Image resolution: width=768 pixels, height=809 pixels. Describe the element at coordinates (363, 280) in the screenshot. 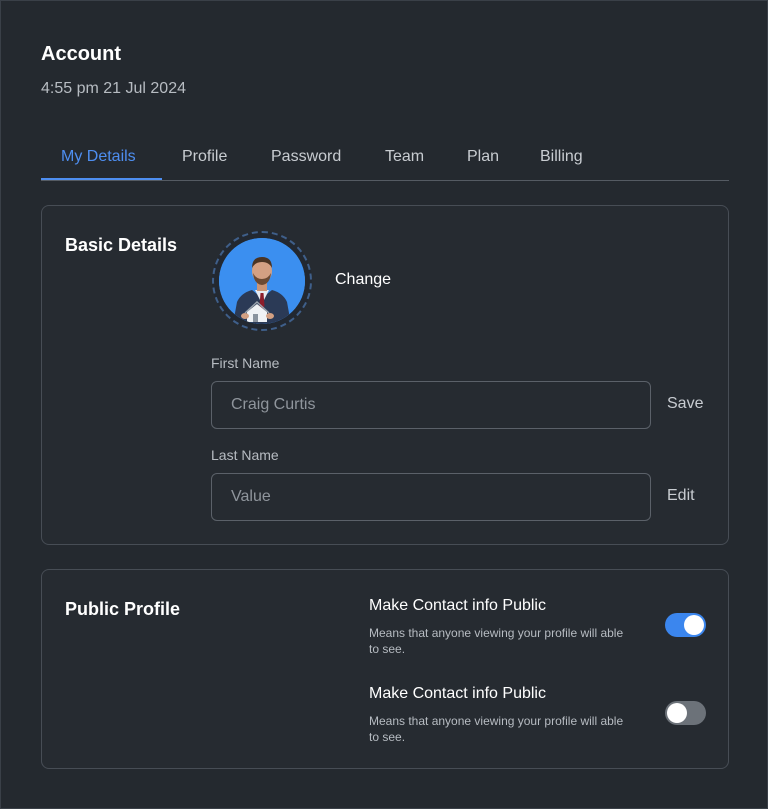

I see `change-avatar-link: Change` at that location.